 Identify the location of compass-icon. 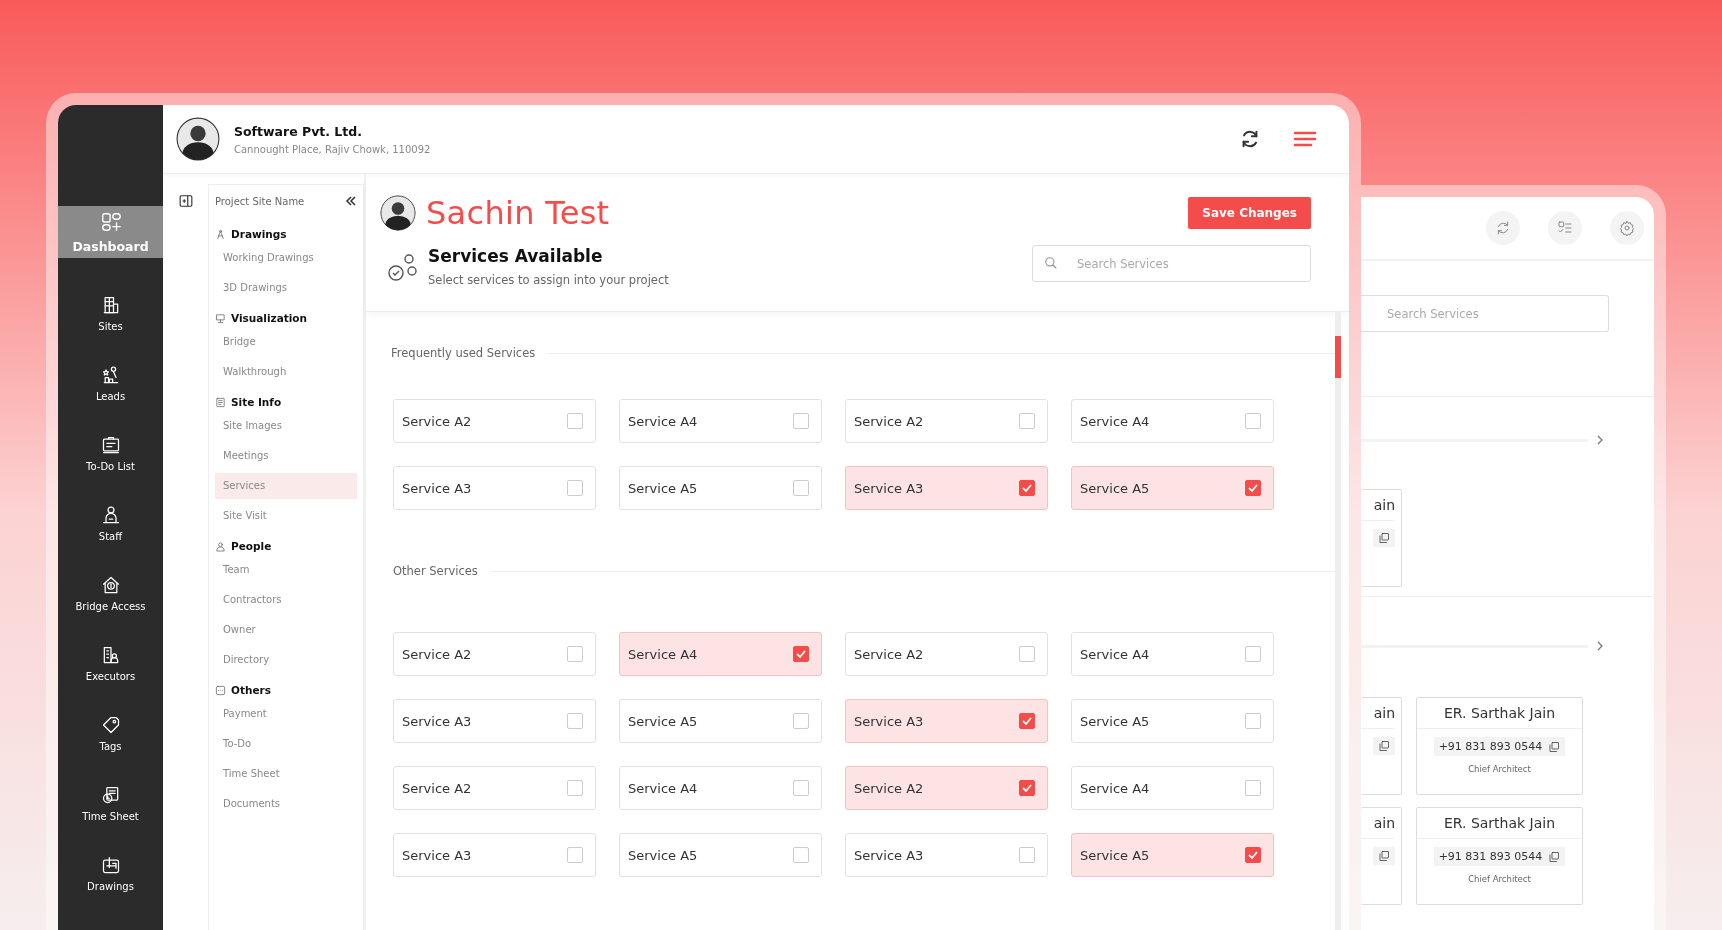
(220, 234).